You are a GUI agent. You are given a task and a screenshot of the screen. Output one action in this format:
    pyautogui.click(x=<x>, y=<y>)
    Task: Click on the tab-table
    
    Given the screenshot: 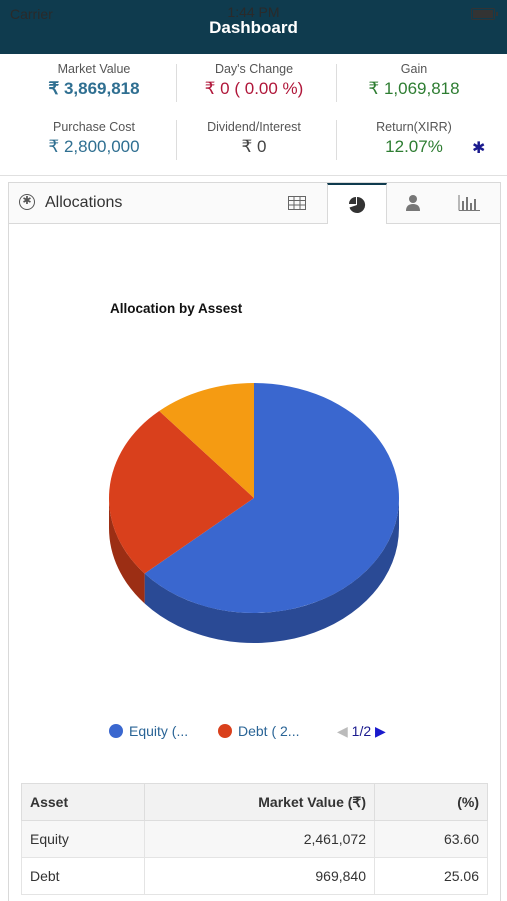 What is the action you would take?
    pyautogui.click(x=297, y=203)
    